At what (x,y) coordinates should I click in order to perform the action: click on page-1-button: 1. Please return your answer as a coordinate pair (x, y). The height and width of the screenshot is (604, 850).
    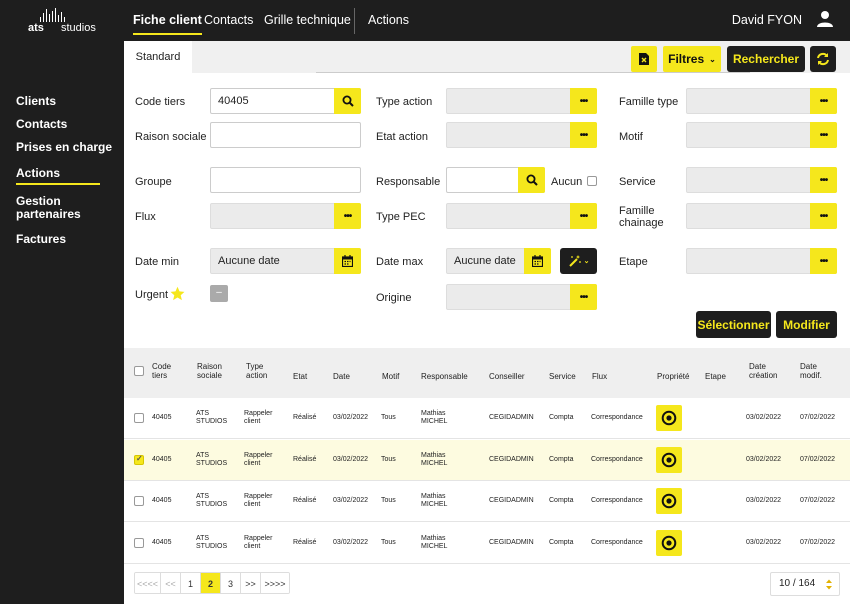
    Looking at the image, I should click on (191, 583).